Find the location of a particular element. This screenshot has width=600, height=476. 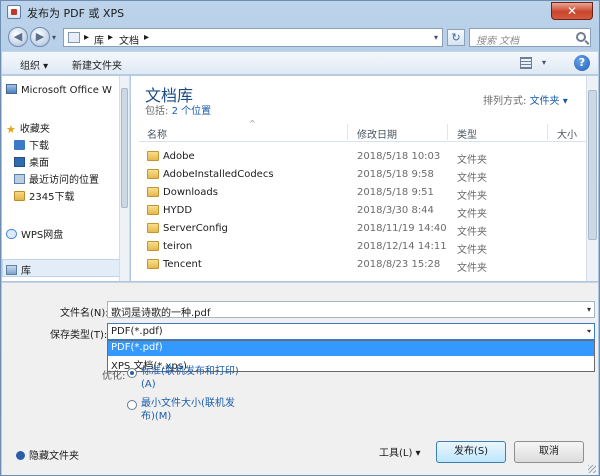

recent-pages-chevron-icon: ▾ is located at coordinates (54, 37).